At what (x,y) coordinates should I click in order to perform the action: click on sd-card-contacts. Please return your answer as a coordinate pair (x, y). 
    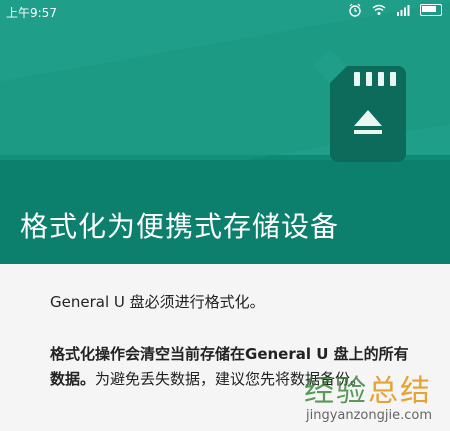
    Looking at the image, I should click on (375, 79).